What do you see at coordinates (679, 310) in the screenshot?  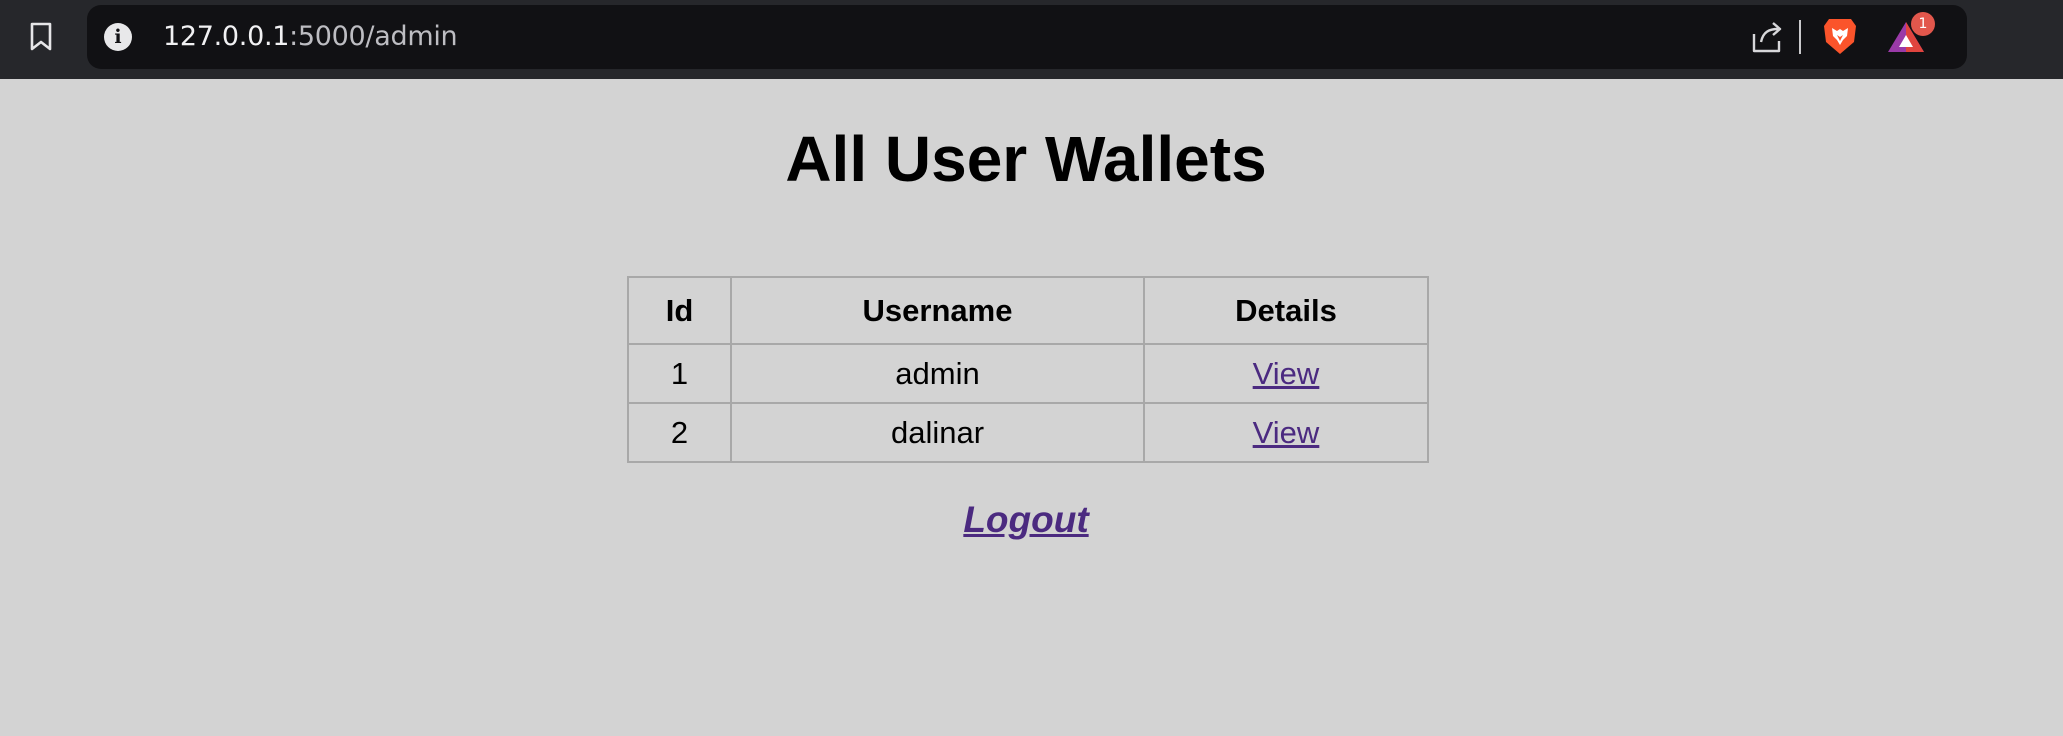 I see `header-id: Id` at bounding box center [679, 310].